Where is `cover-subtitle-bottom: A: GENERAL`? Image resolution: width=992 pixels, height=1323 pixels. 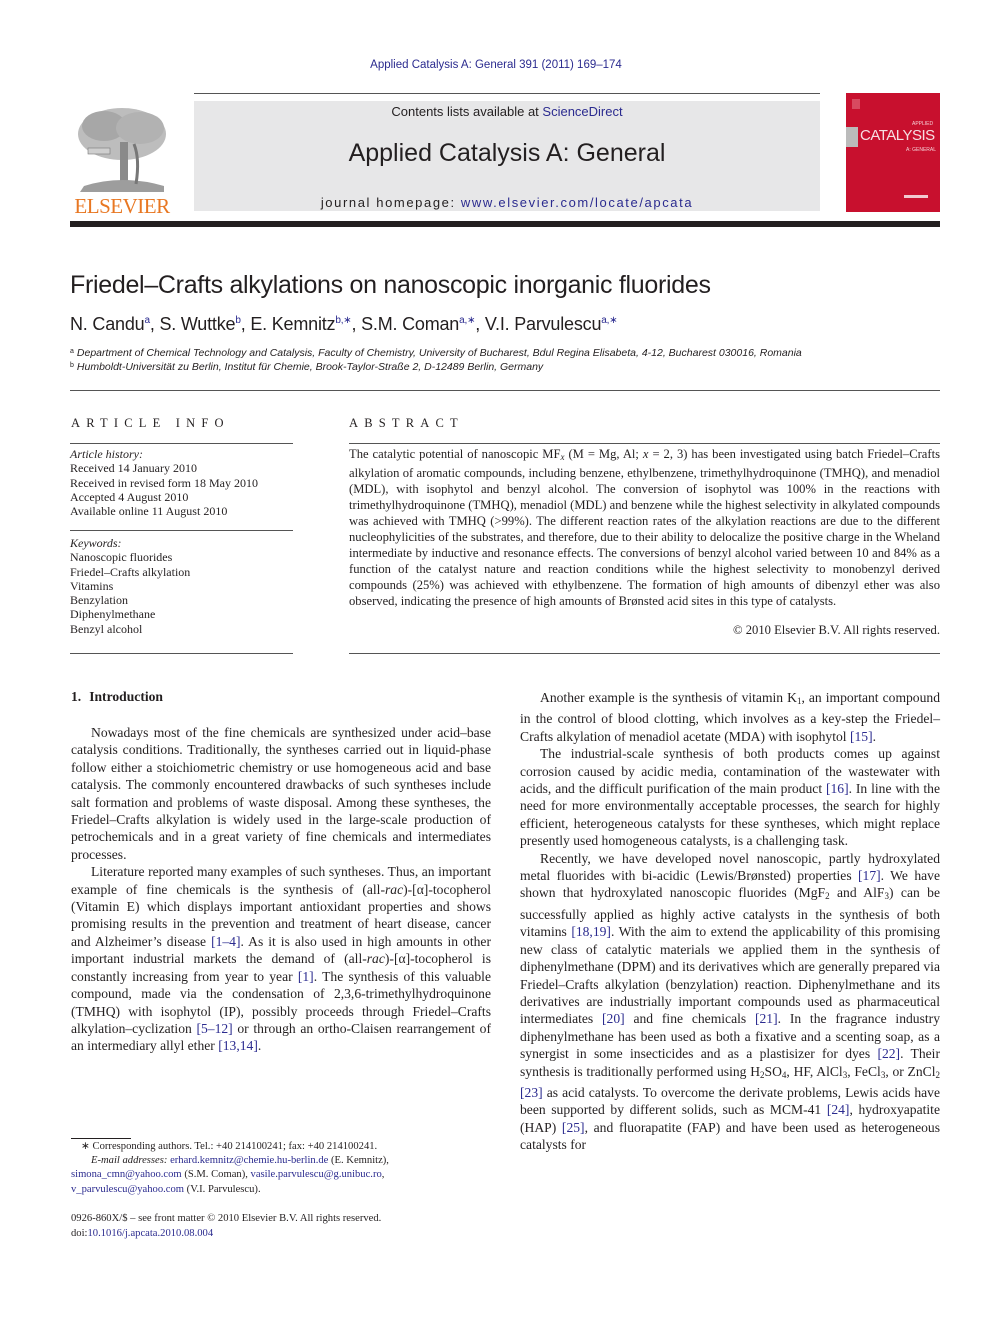
cover-subtitle-bottom: A: GENERAL is located at coordinates (921, 150).